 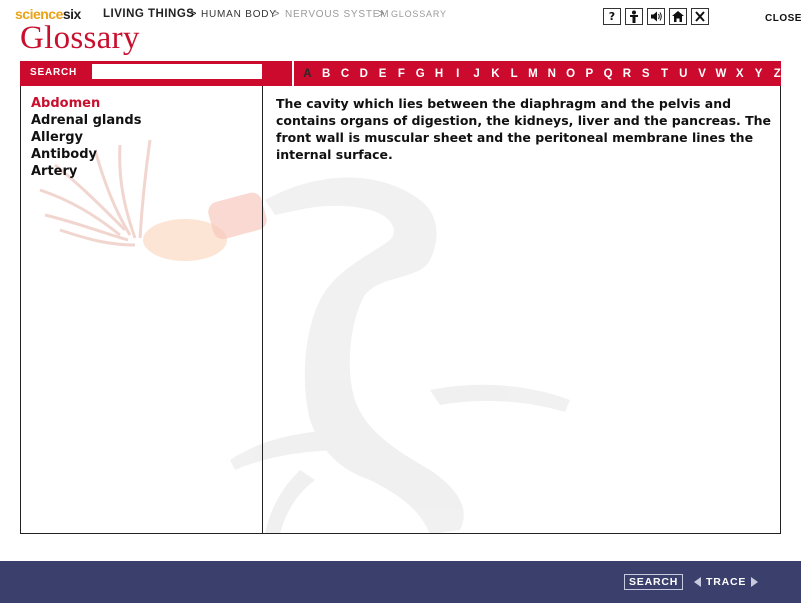 What do you see at coordinates (148, 14) in the screenshot?
I see `breadcrumb-living-things: LIVING THINGS` at bounding box center [148, 14].